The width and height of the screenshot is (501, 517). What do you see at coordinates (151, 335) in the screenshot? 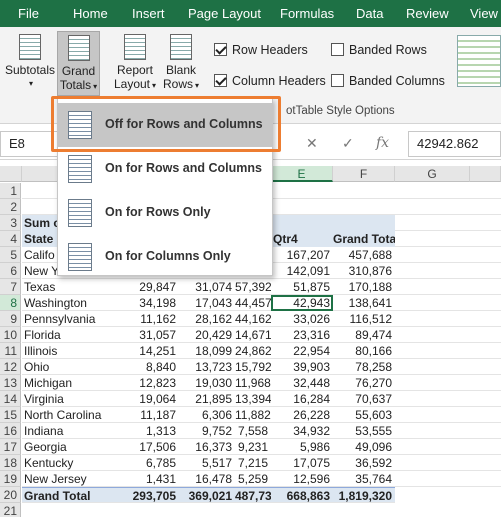
I see `qtr1-cell: 31,057` at bounding box center [151, 335].